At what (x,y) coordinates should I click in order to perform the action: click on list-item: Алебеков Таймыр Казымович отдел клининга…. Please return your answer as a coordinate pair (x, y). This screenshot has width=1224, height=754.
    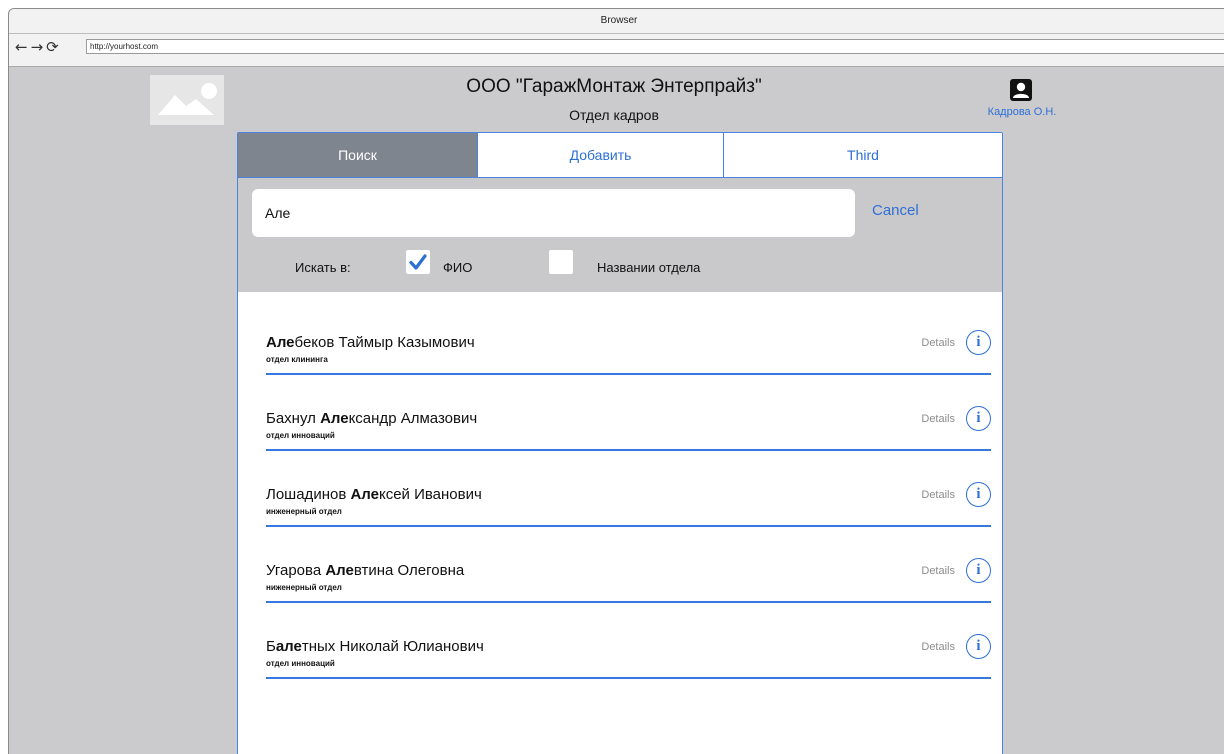
    Looking at the image, I should click on (628, 356).